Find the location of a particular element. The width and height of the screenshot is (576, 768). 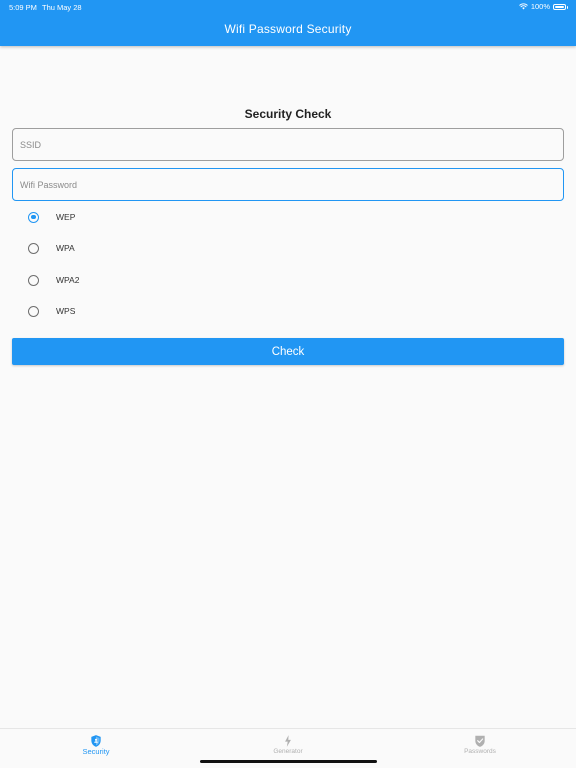

ssid-field is located at coordinates (288, 144).